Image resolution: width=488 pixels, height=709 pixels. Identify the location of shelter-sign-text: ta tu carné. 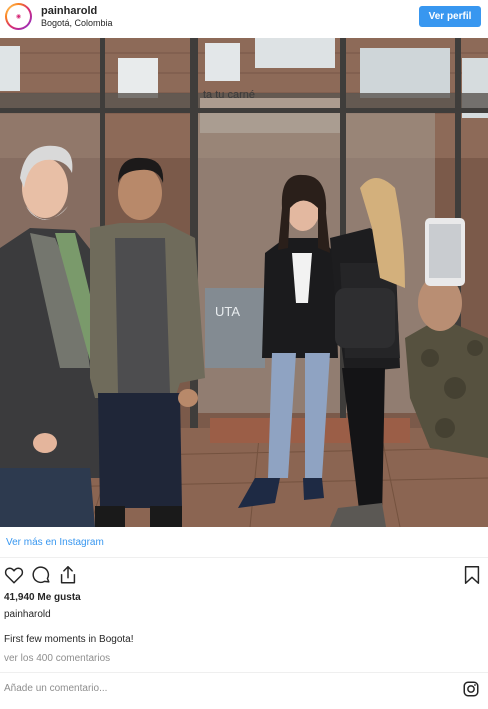
(229, 95).